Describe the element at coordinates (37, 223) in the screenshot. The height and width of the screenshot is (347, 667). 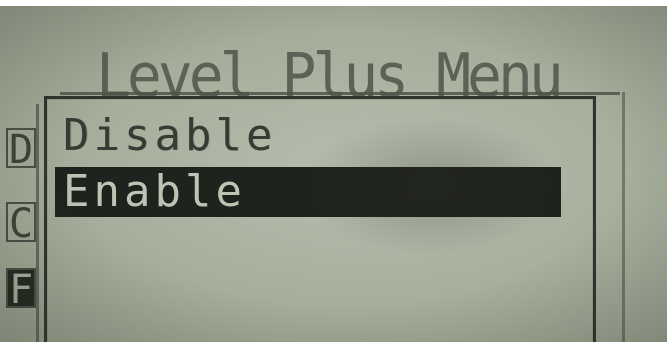
I see `background-menu-border-left` at that location.